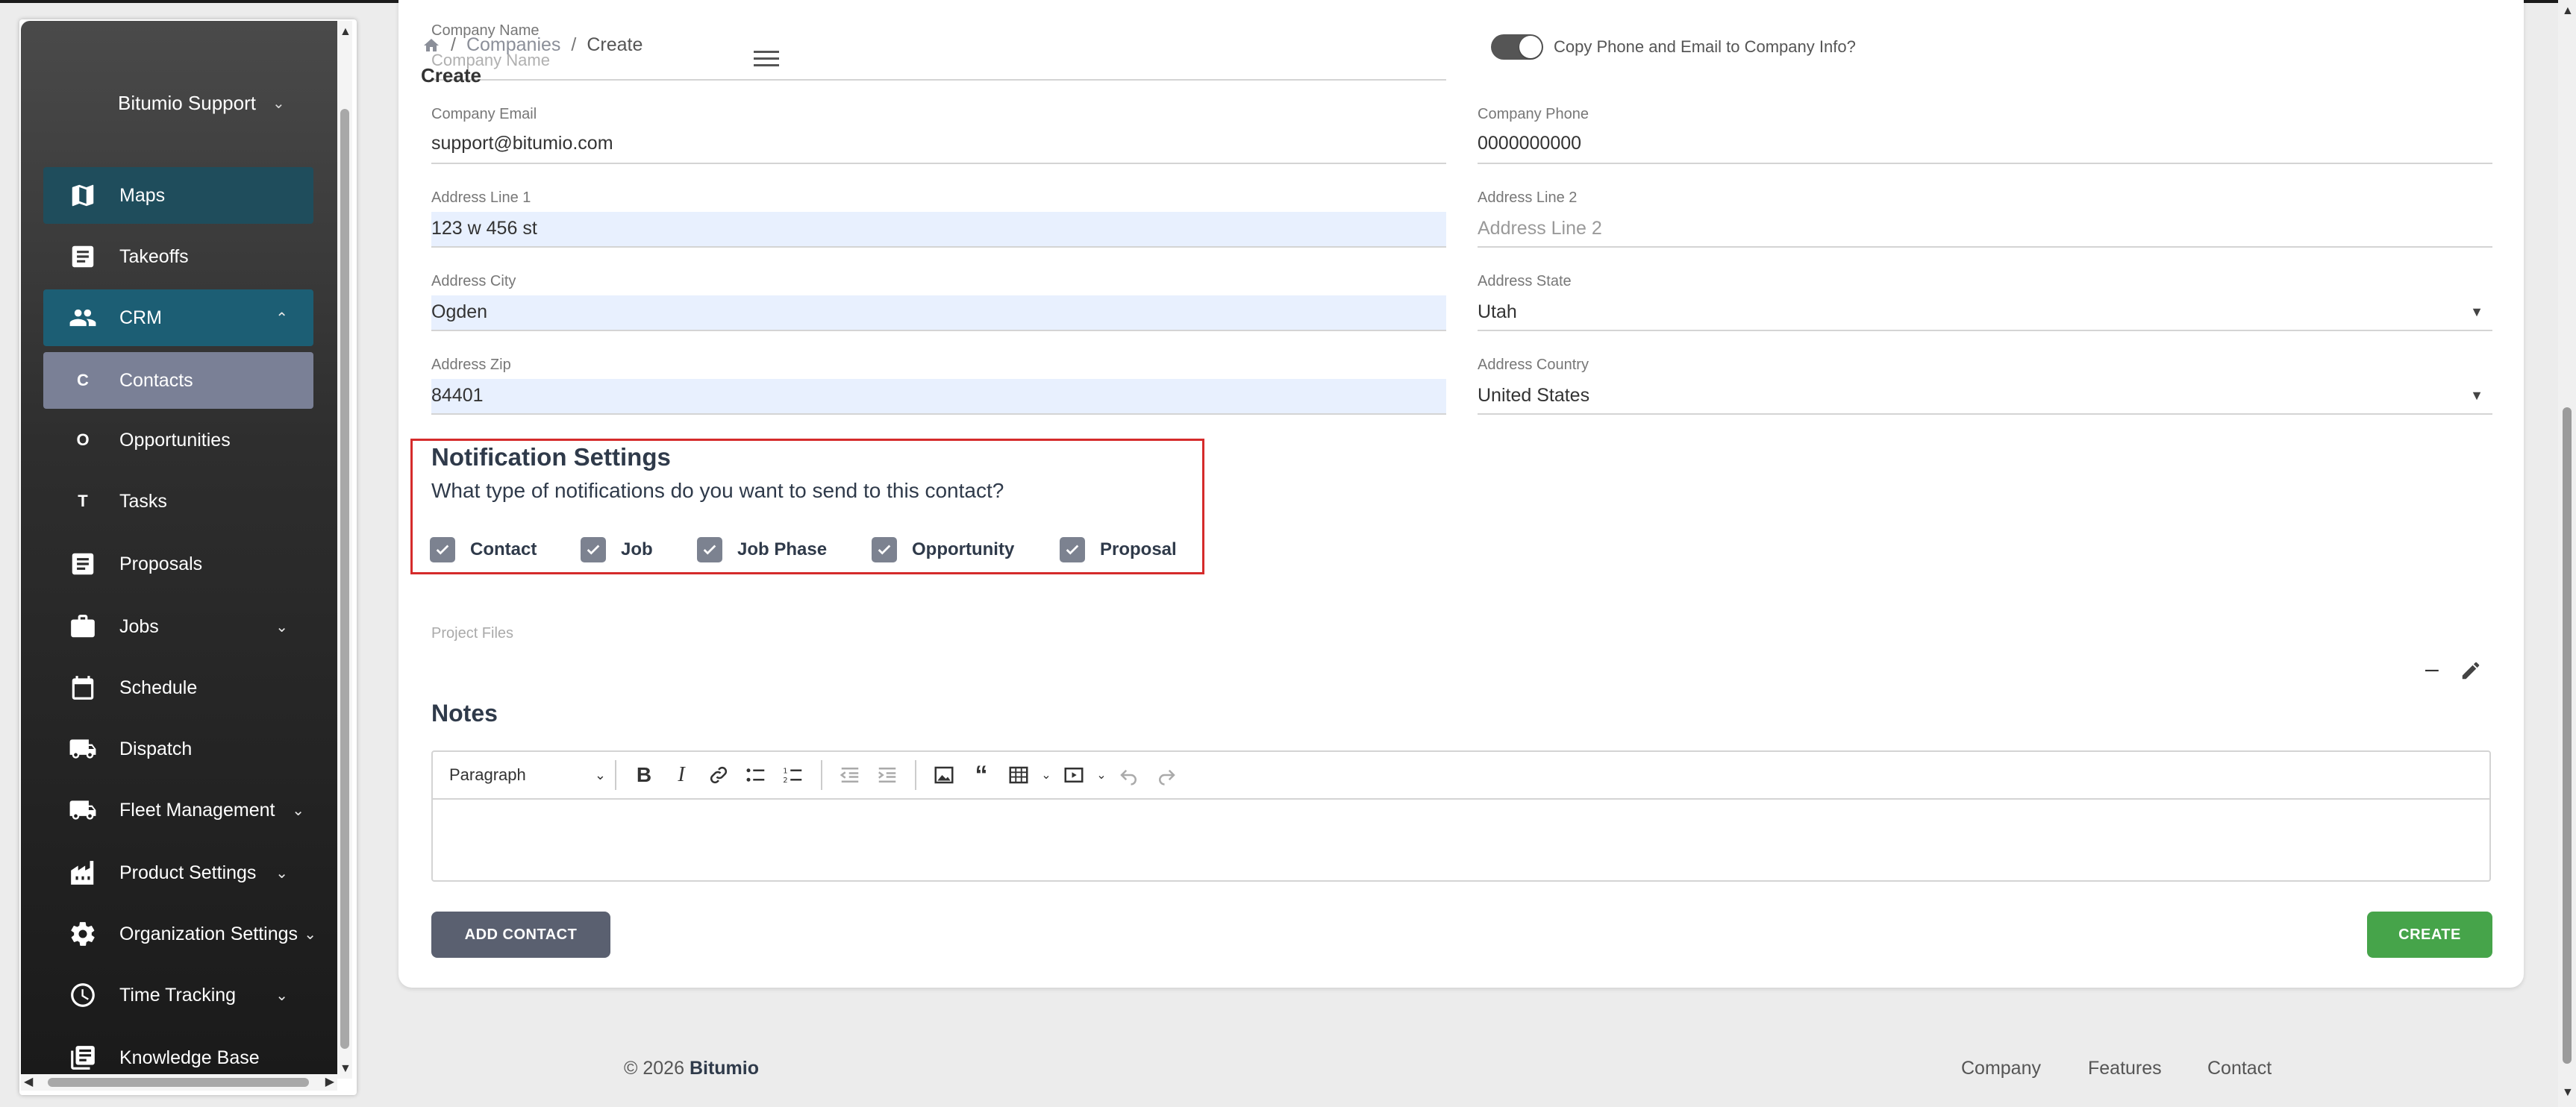  What do you see at coordinates (2239, 1068) in the screenshot?
I see `footer-link-contact: Contact` at bounding box center [2239, 1068].